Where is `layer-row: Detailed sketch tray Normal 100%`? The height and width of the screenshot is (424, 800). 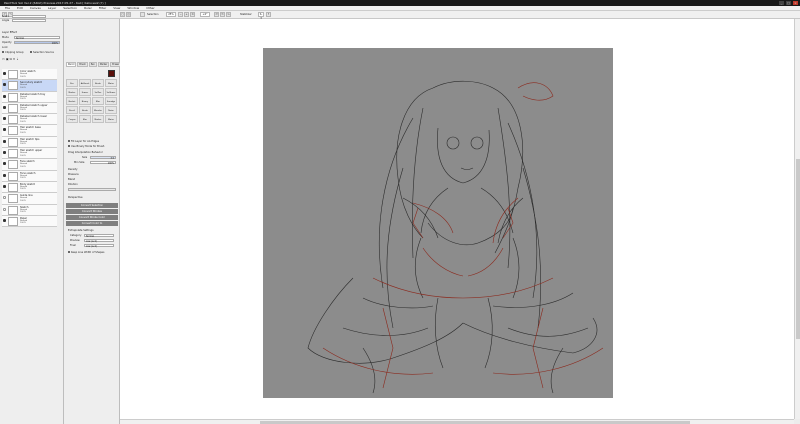
layer-row: Detailed sketch tray Normal 100% is located at coordinates (29, 97).